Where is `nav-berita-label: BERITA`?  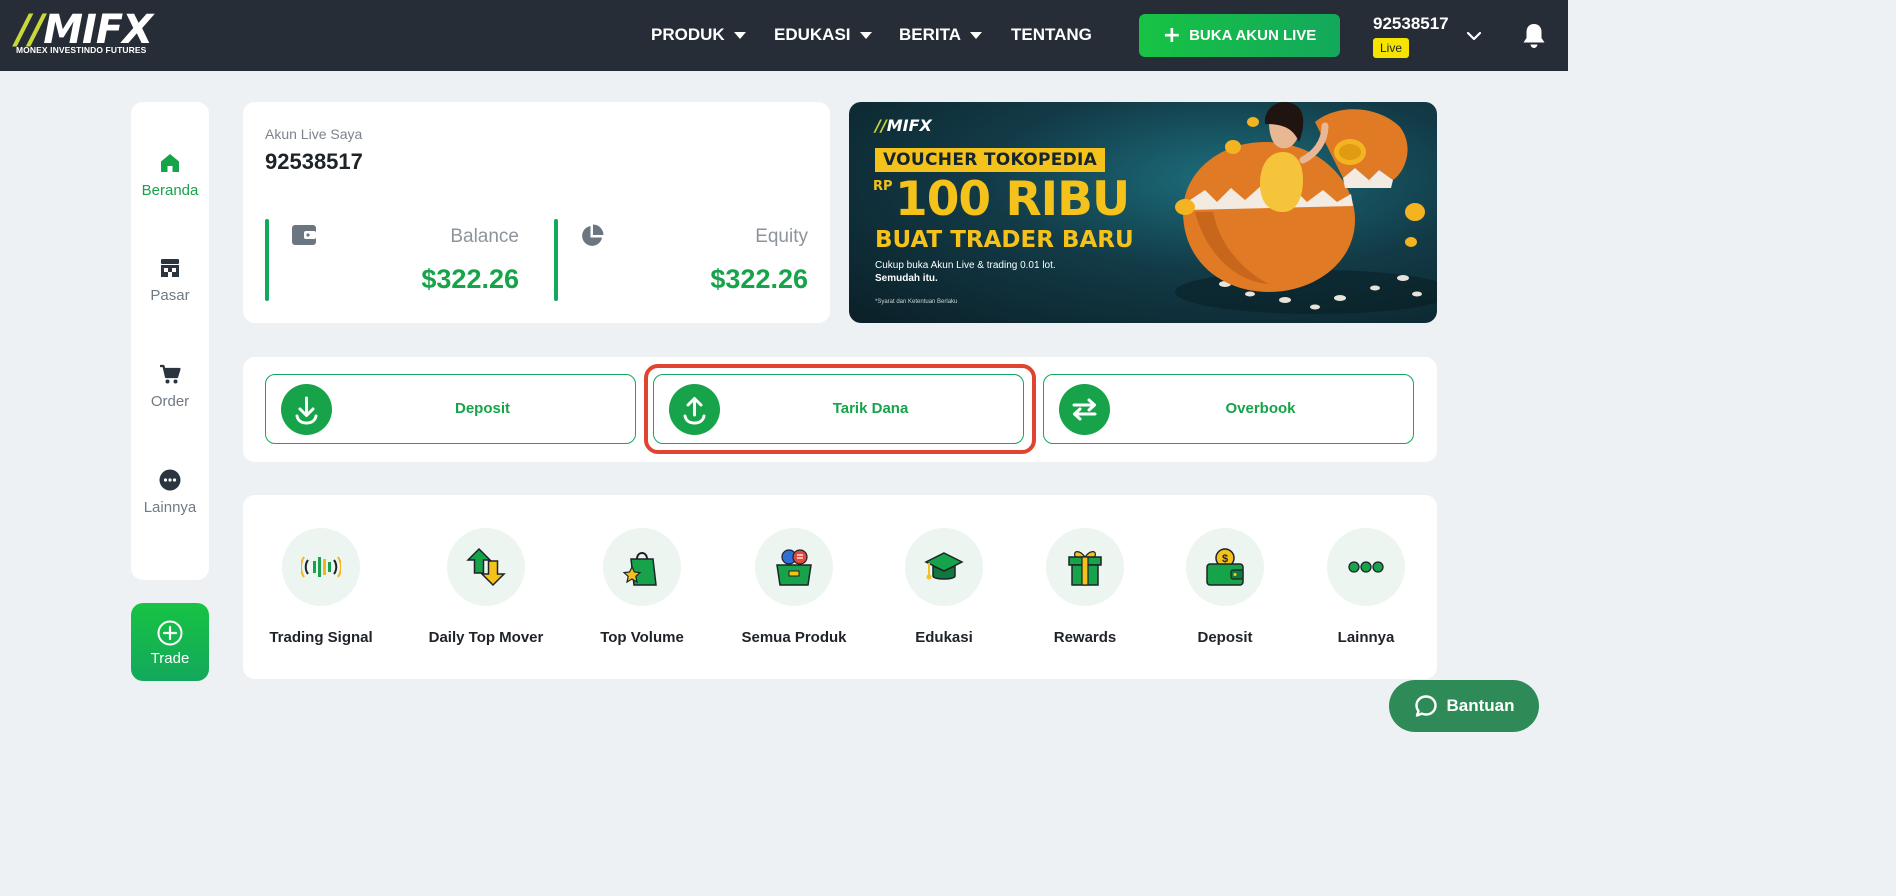
nav-berita-label: BERITA is located at coordinates (930, 34).